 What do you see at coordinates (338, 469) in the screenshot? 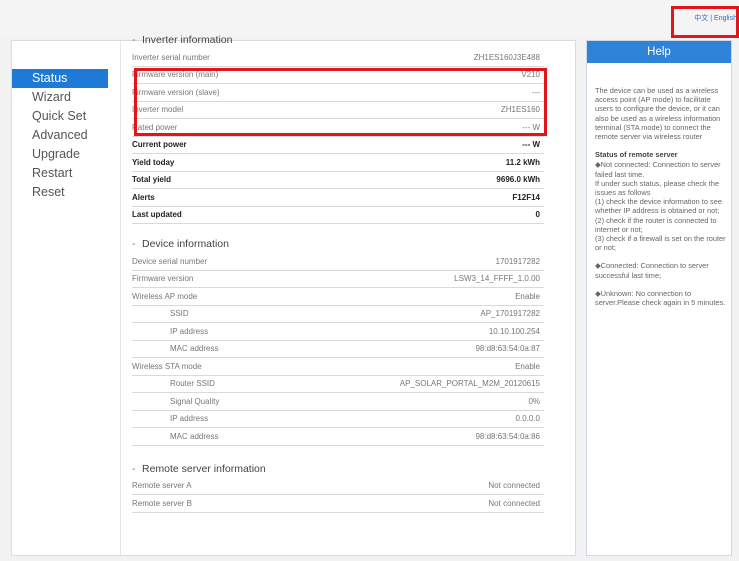
I see `remote-server-info-title: - Remote server information` at bounding box center [338, 469].